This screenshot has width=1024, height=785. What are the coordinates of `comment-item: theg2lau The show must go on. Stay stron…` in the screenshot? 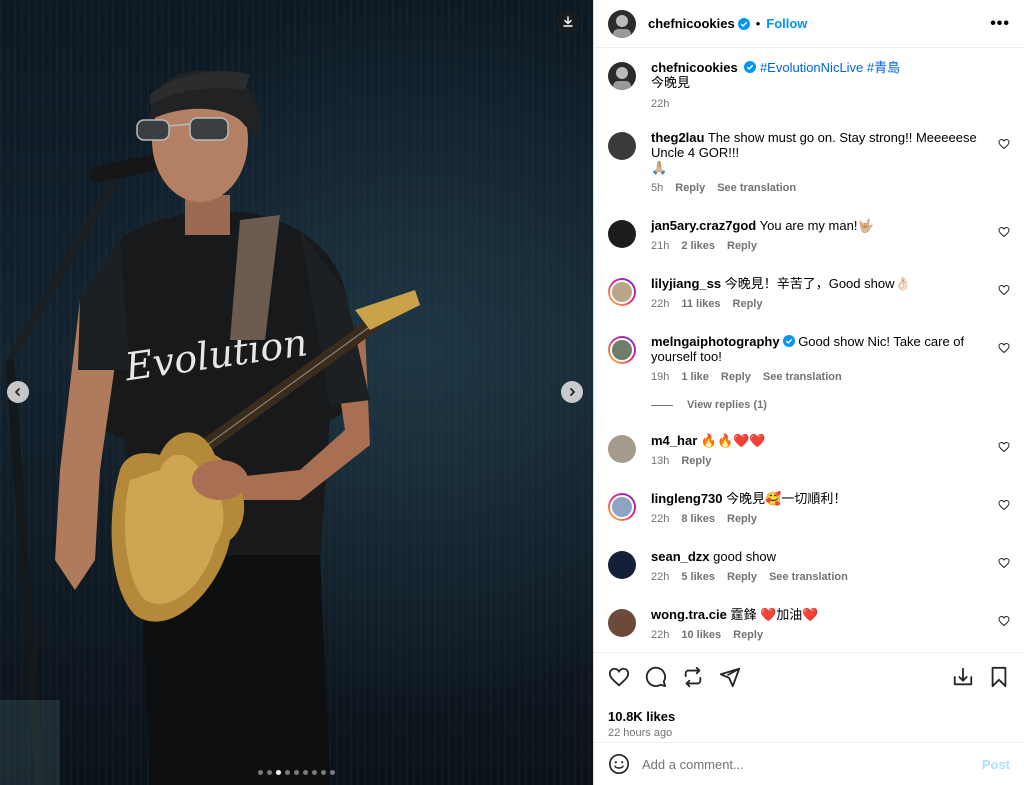 It's located at (809, 163).